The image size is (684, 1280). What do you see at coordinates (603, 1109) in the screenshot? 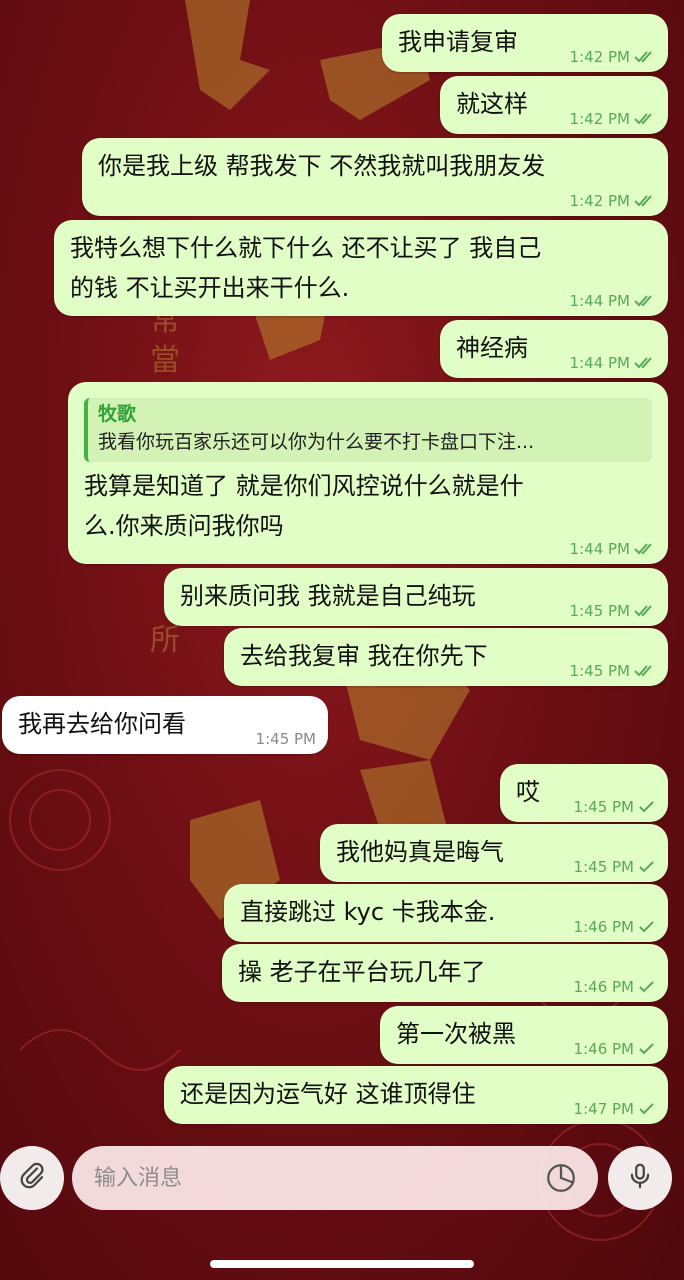
I see `message-time: 1:47 PM` at bounding box center [603, 1109].